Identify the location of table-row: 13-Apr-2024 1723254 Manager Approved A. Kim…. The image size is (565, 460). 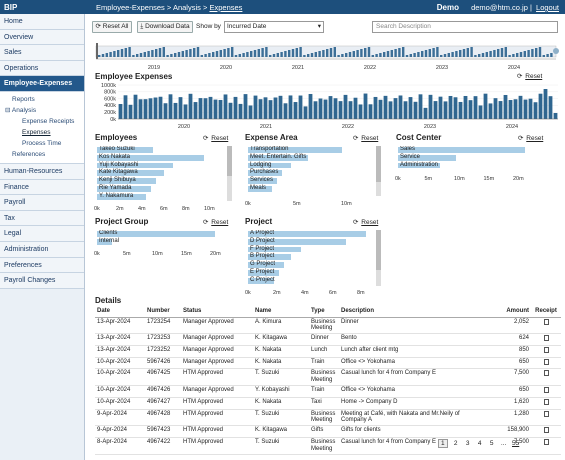
(328, 326).